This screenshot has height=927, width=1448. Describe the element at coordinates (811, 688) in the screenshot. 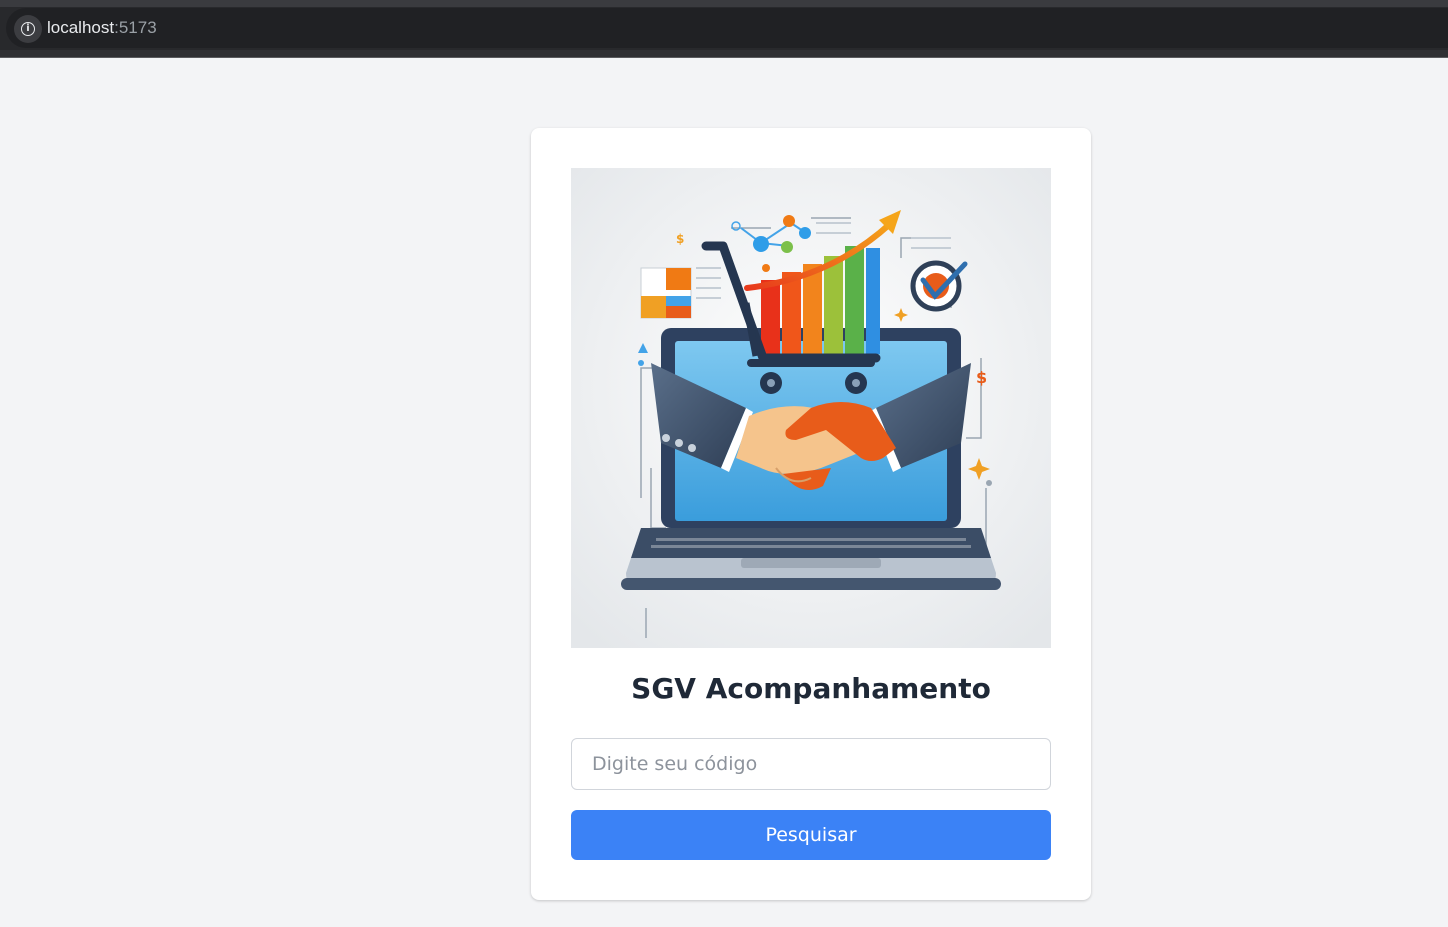

I see `page-title: SGV Acompanhamento` at that location.